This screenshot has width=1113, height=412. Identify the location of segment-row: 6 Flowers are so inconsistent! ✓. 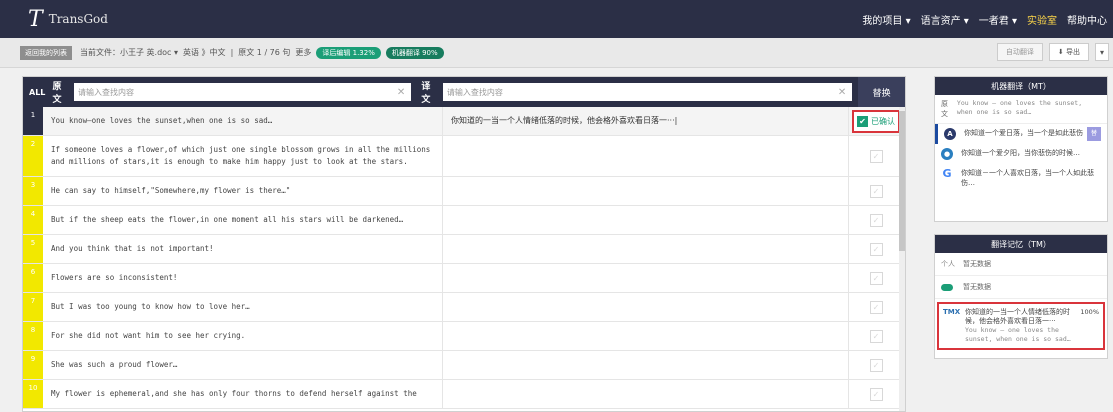
(464, 278).